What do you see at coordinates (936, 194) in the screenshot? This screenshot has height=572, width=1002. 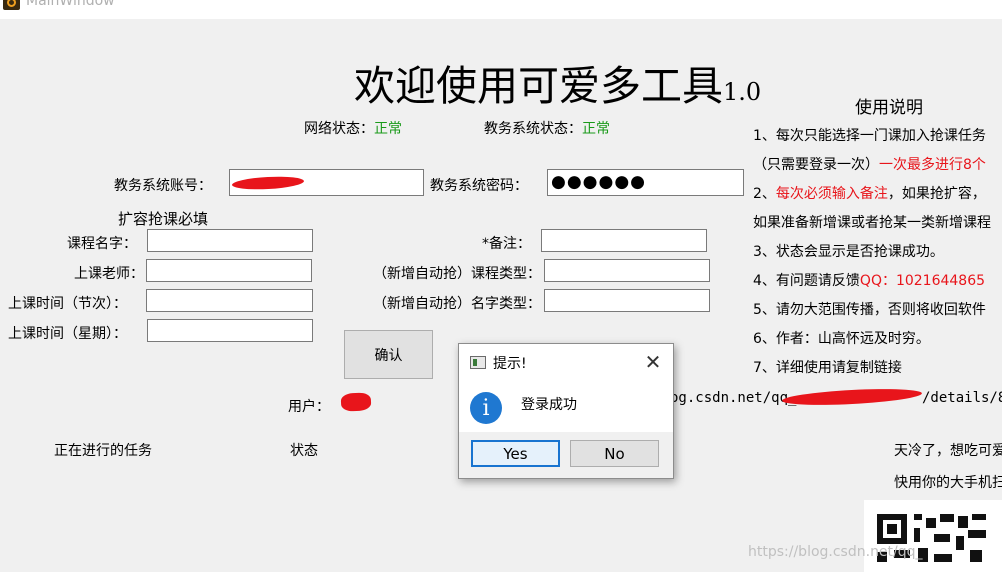 I see `instruction-text: ，如果抢扩容，` at bounding box center [936, 194].